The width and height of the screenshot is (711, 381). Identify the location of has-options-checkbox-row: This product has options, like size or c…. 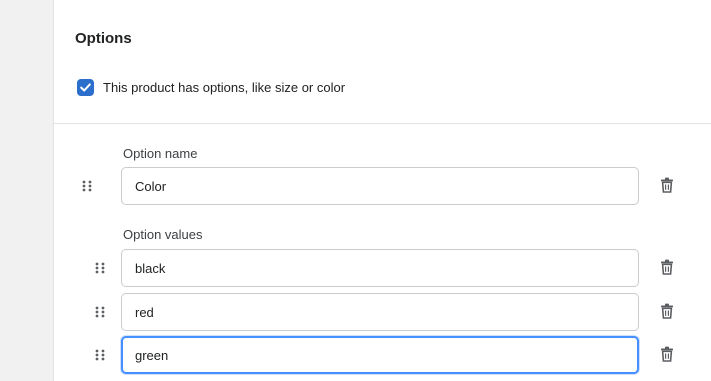
(211, 87).